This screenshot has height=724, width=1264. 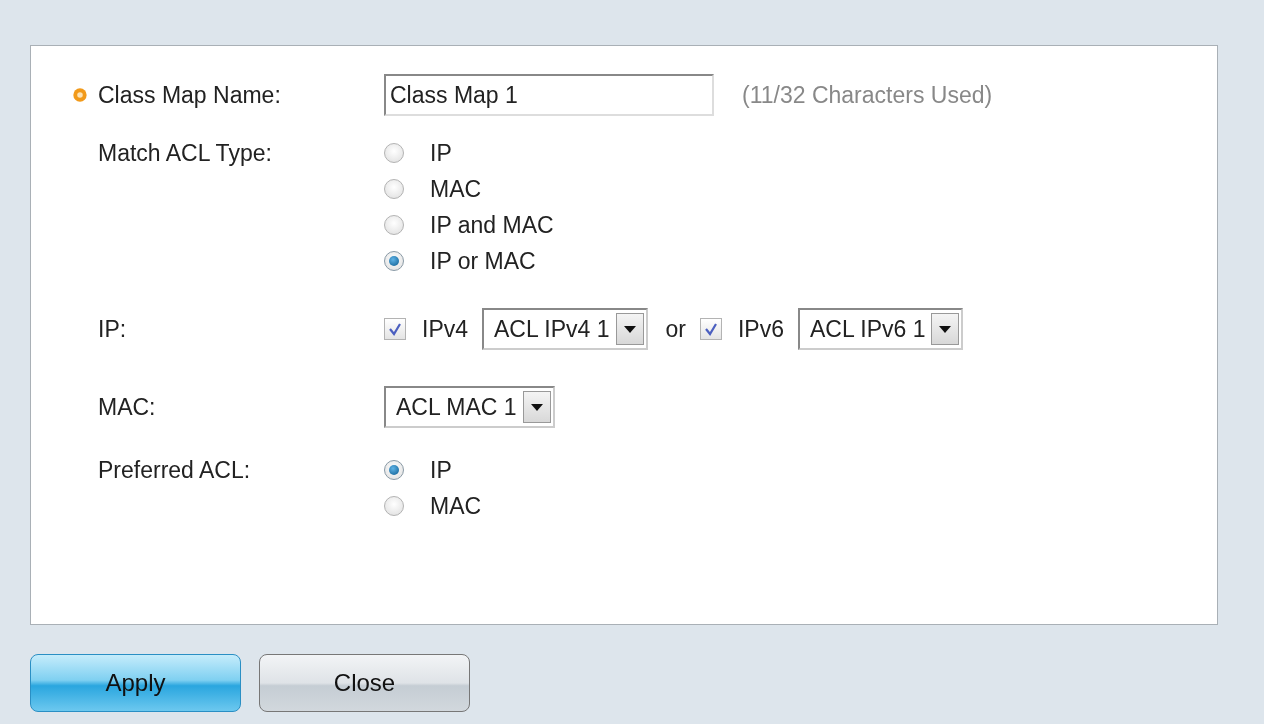 What do you see at coordinates (445, 329) in the screenshot?
I see `checkbox-label: IPv4` at bounding box center [445, 329].